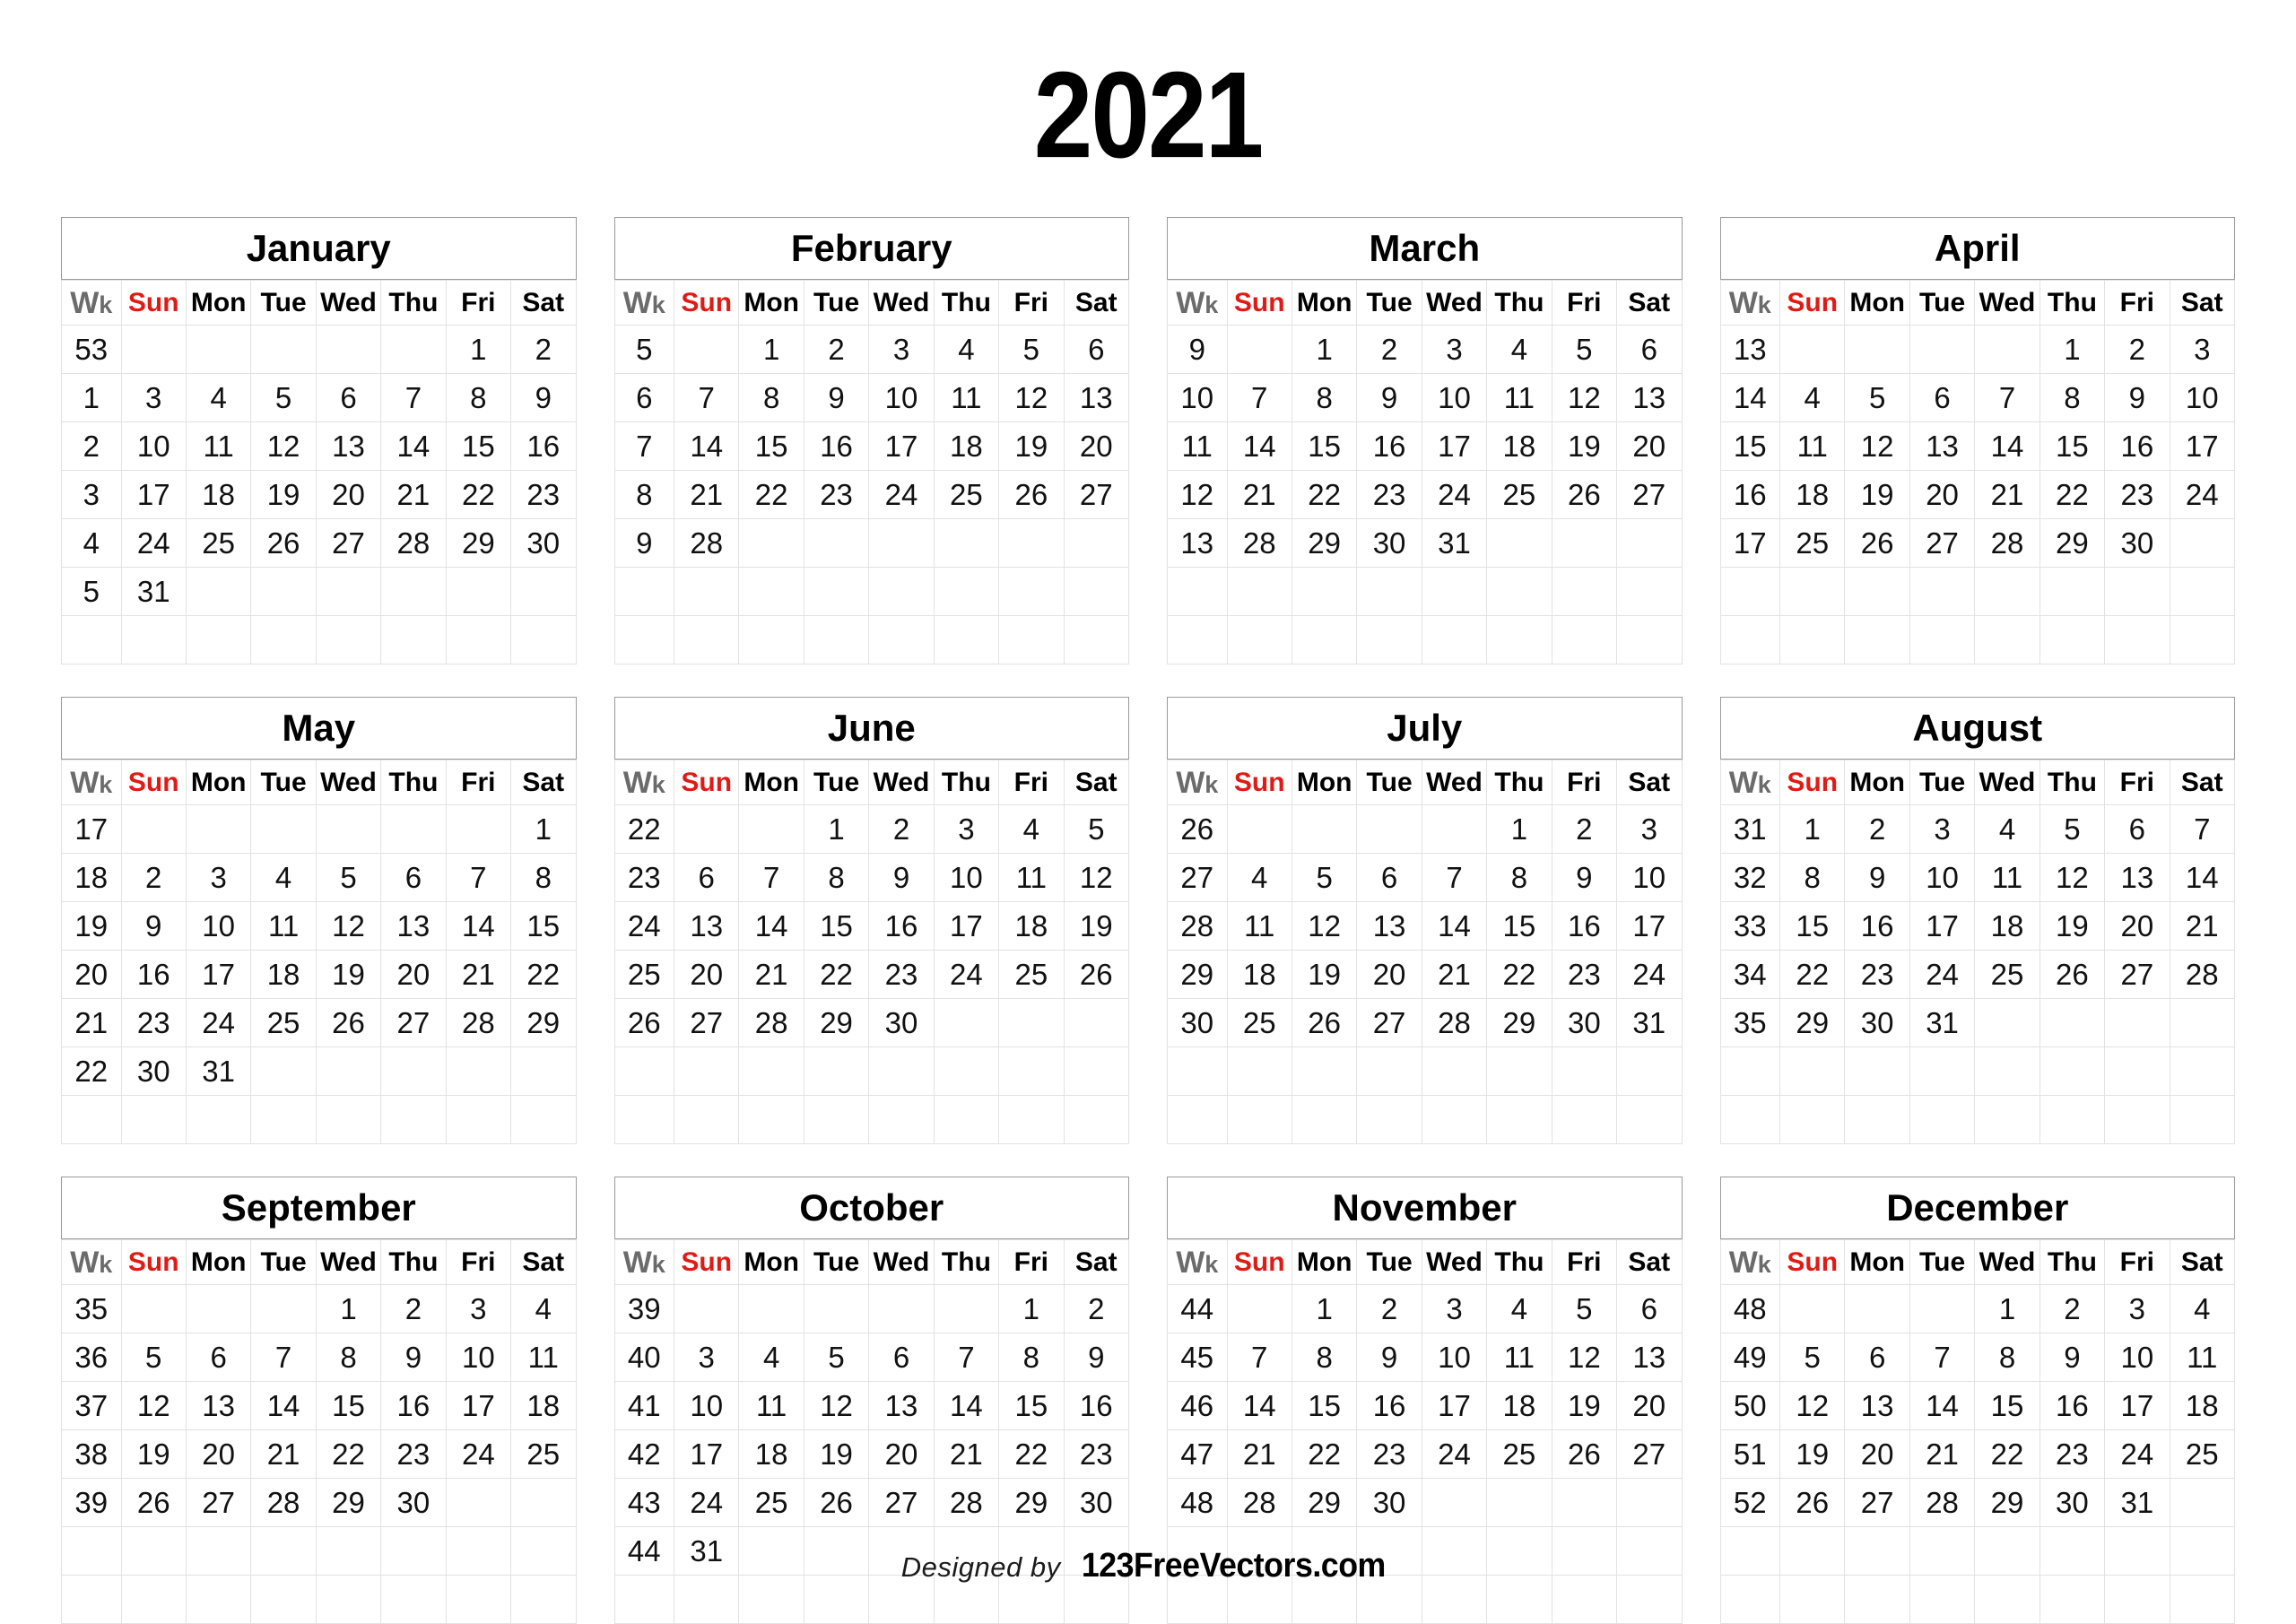  I want to click on day-cell: 22, so click(543, 974).